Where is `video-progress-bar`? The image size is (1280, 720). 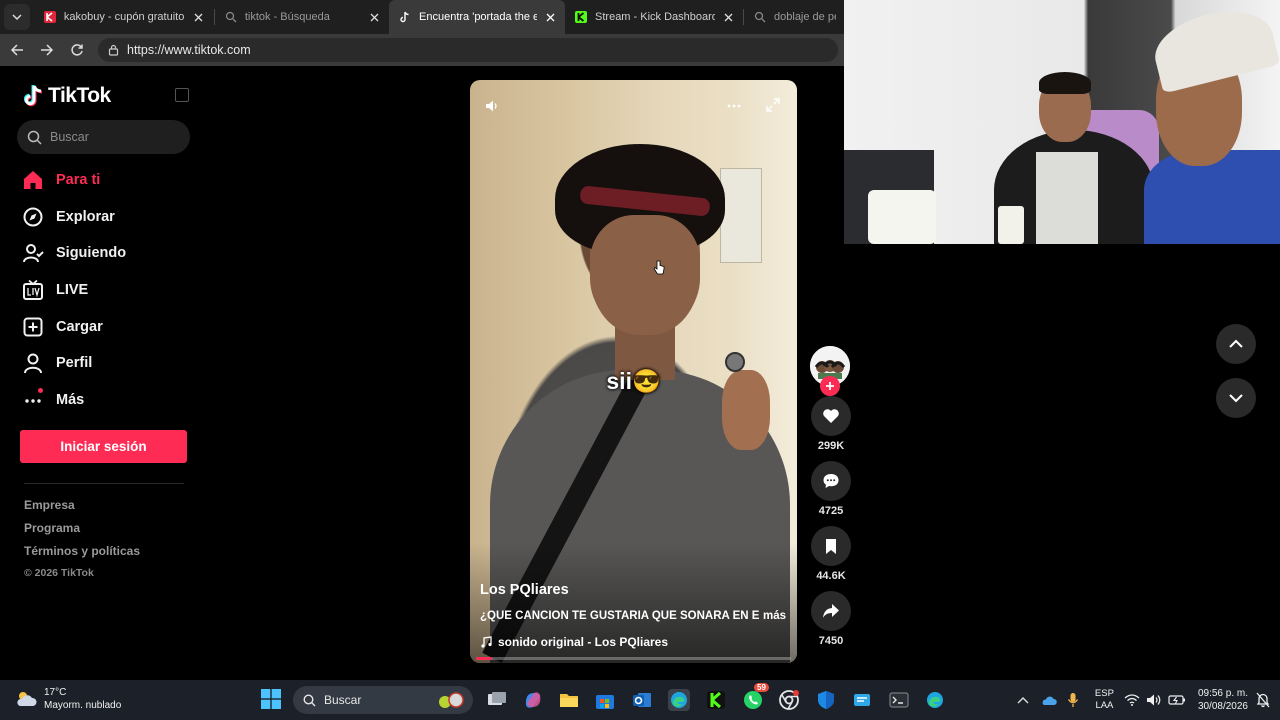
video-progress-bar is located at coordinates (633, 658).